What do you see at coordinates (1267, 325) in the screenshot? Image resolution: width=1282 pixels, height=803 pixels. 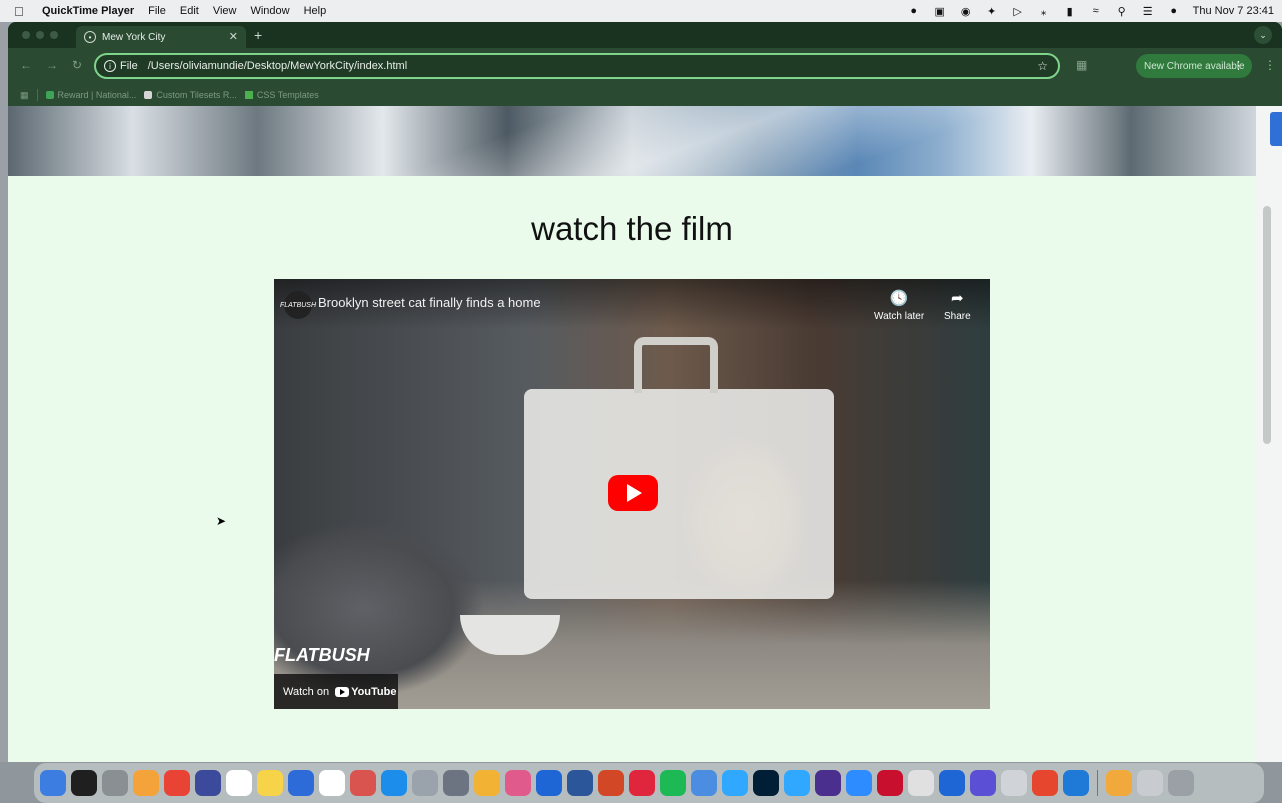 I see `scrollbar-thumb` at bounding box center [1267, 325].